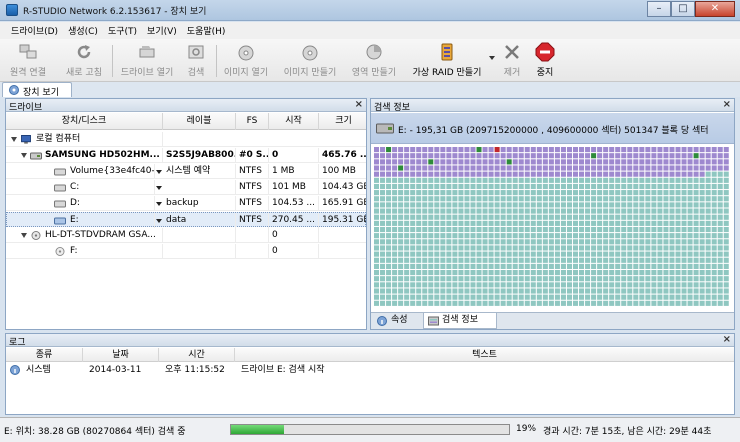 The height and width of the screenshot is (442, 740). I want to click on drive-row-c: C: NTFS 101 MB 104.43 GB, so click(186, 187).